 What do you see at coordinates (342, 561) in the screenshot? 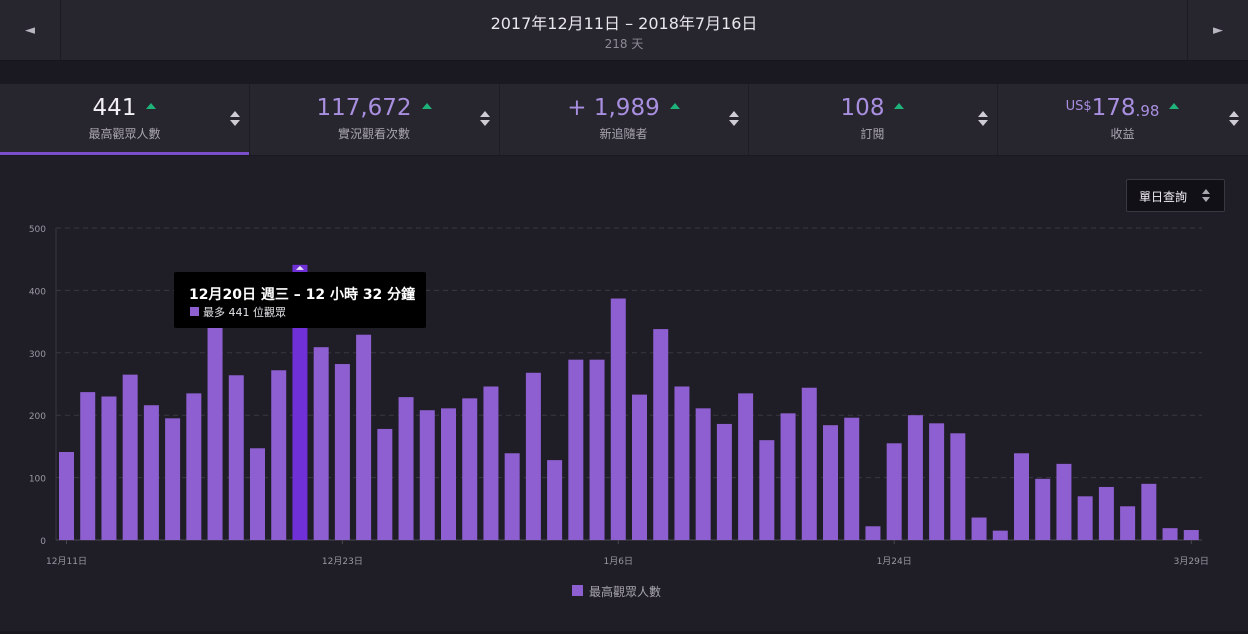
I see `x-tick-label: 12月23日` at bounding box center [342, 561].